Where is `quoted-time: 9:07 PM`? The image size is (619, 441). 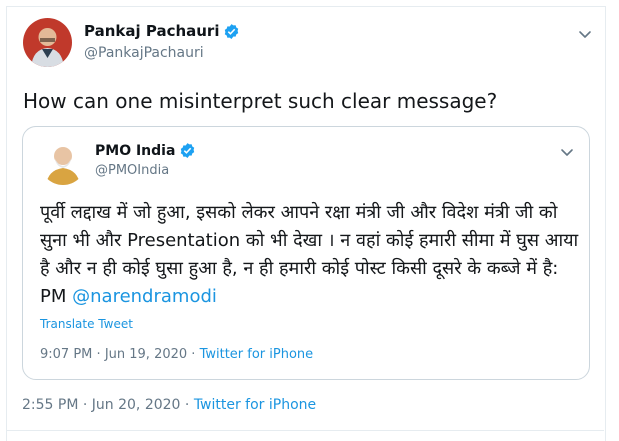
quoted-time: 9:07 PM is located at coordinates (66, 354).